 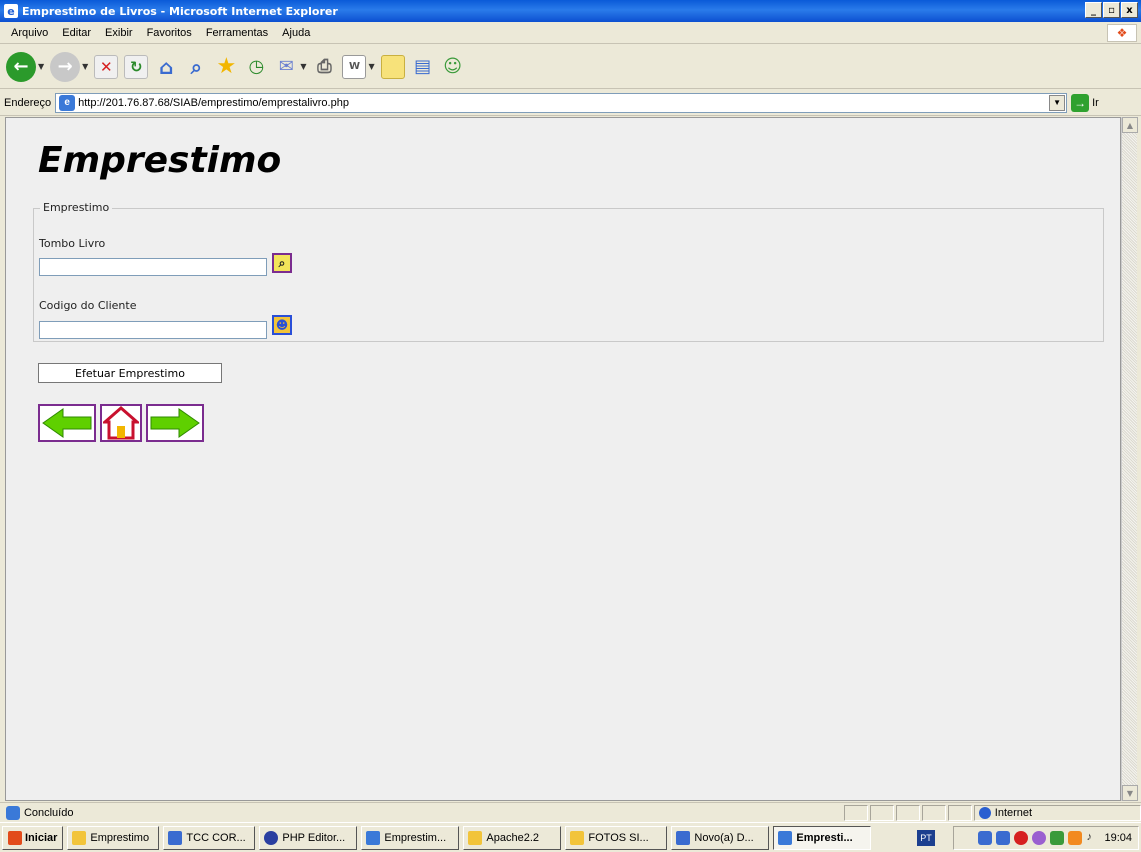 I want to click on shield-icon, so click(x=1039, y=838).